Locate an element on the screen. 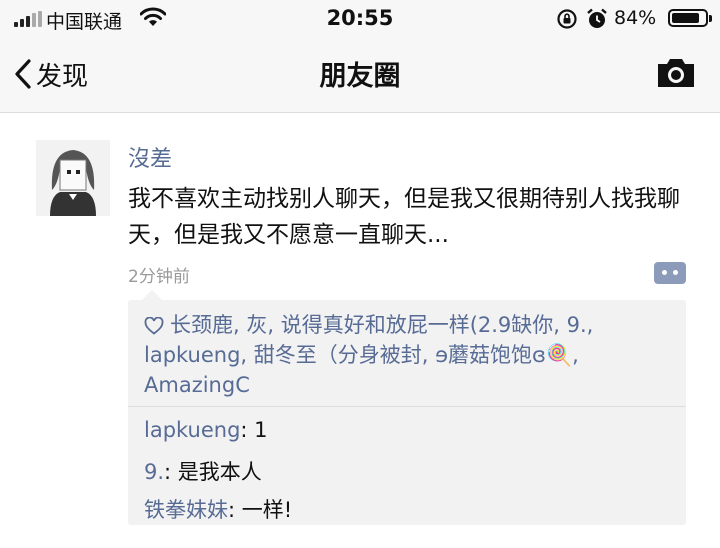  alarm-icon is located at coordinates (597, 18).